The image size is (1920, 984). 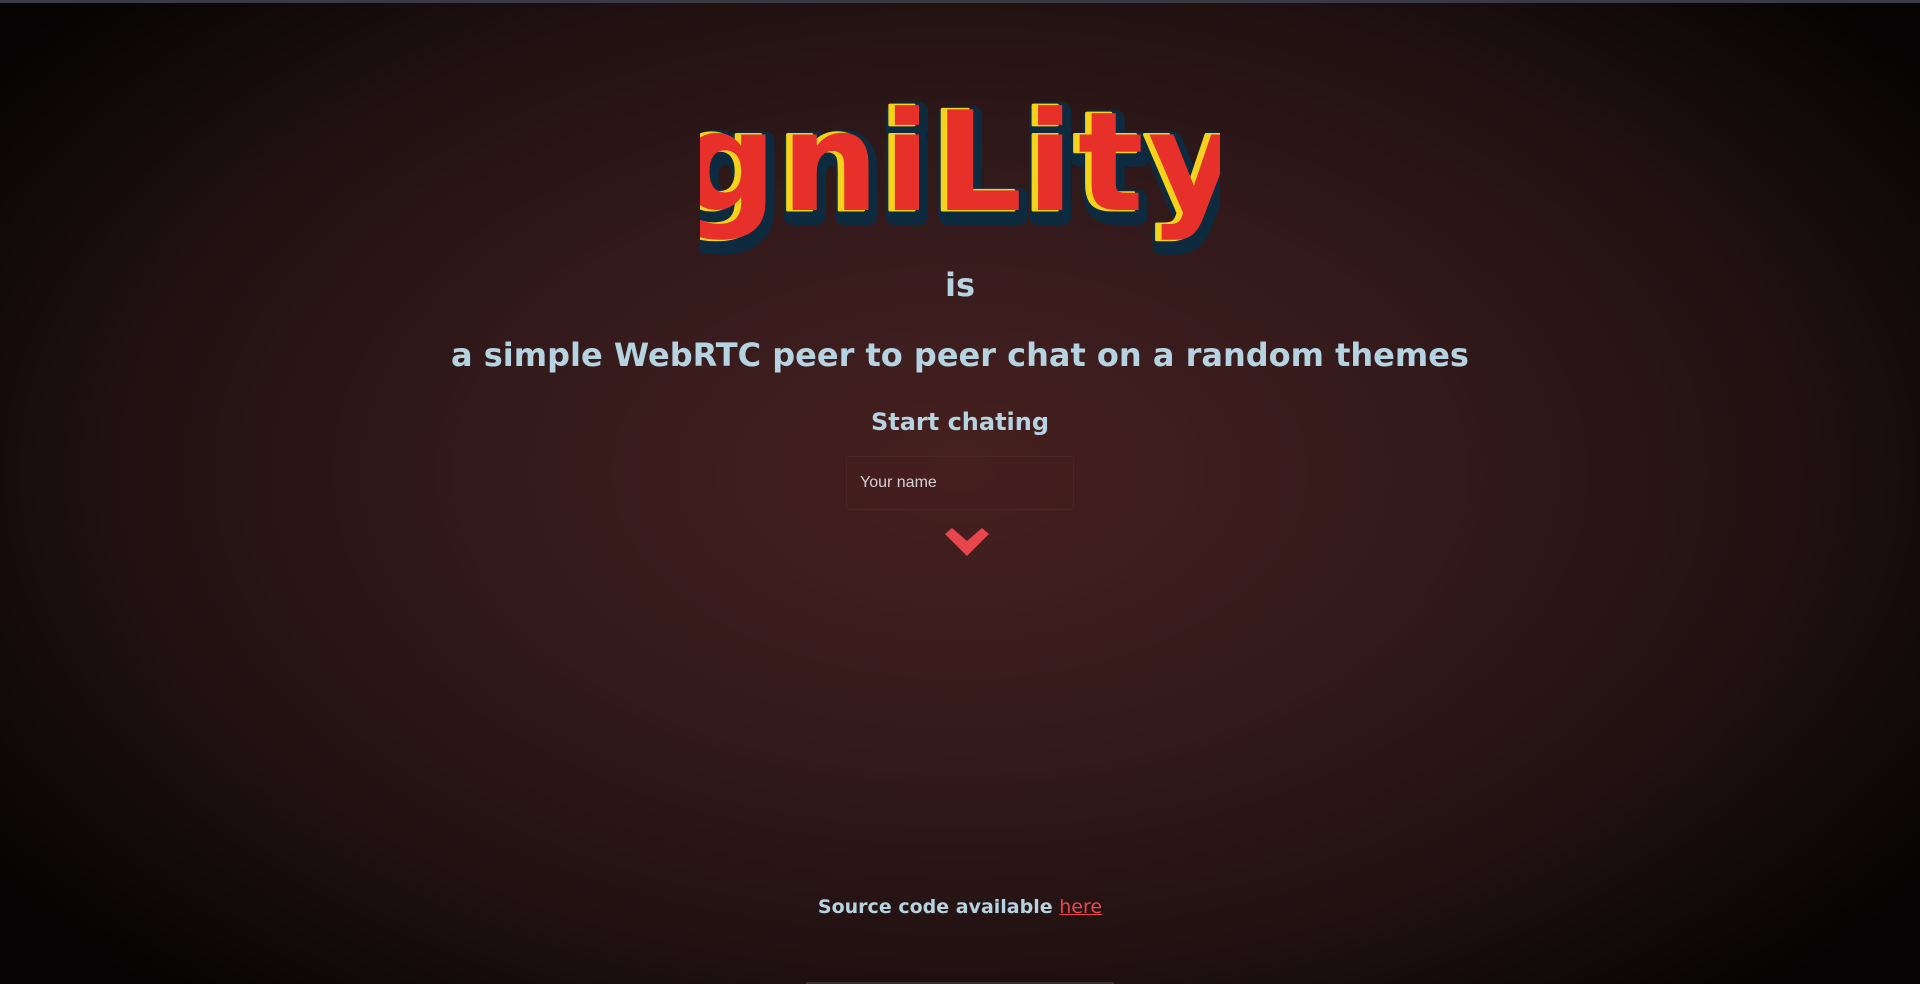 I want to click on footer: Source code available here, so click(x=960, y=907).